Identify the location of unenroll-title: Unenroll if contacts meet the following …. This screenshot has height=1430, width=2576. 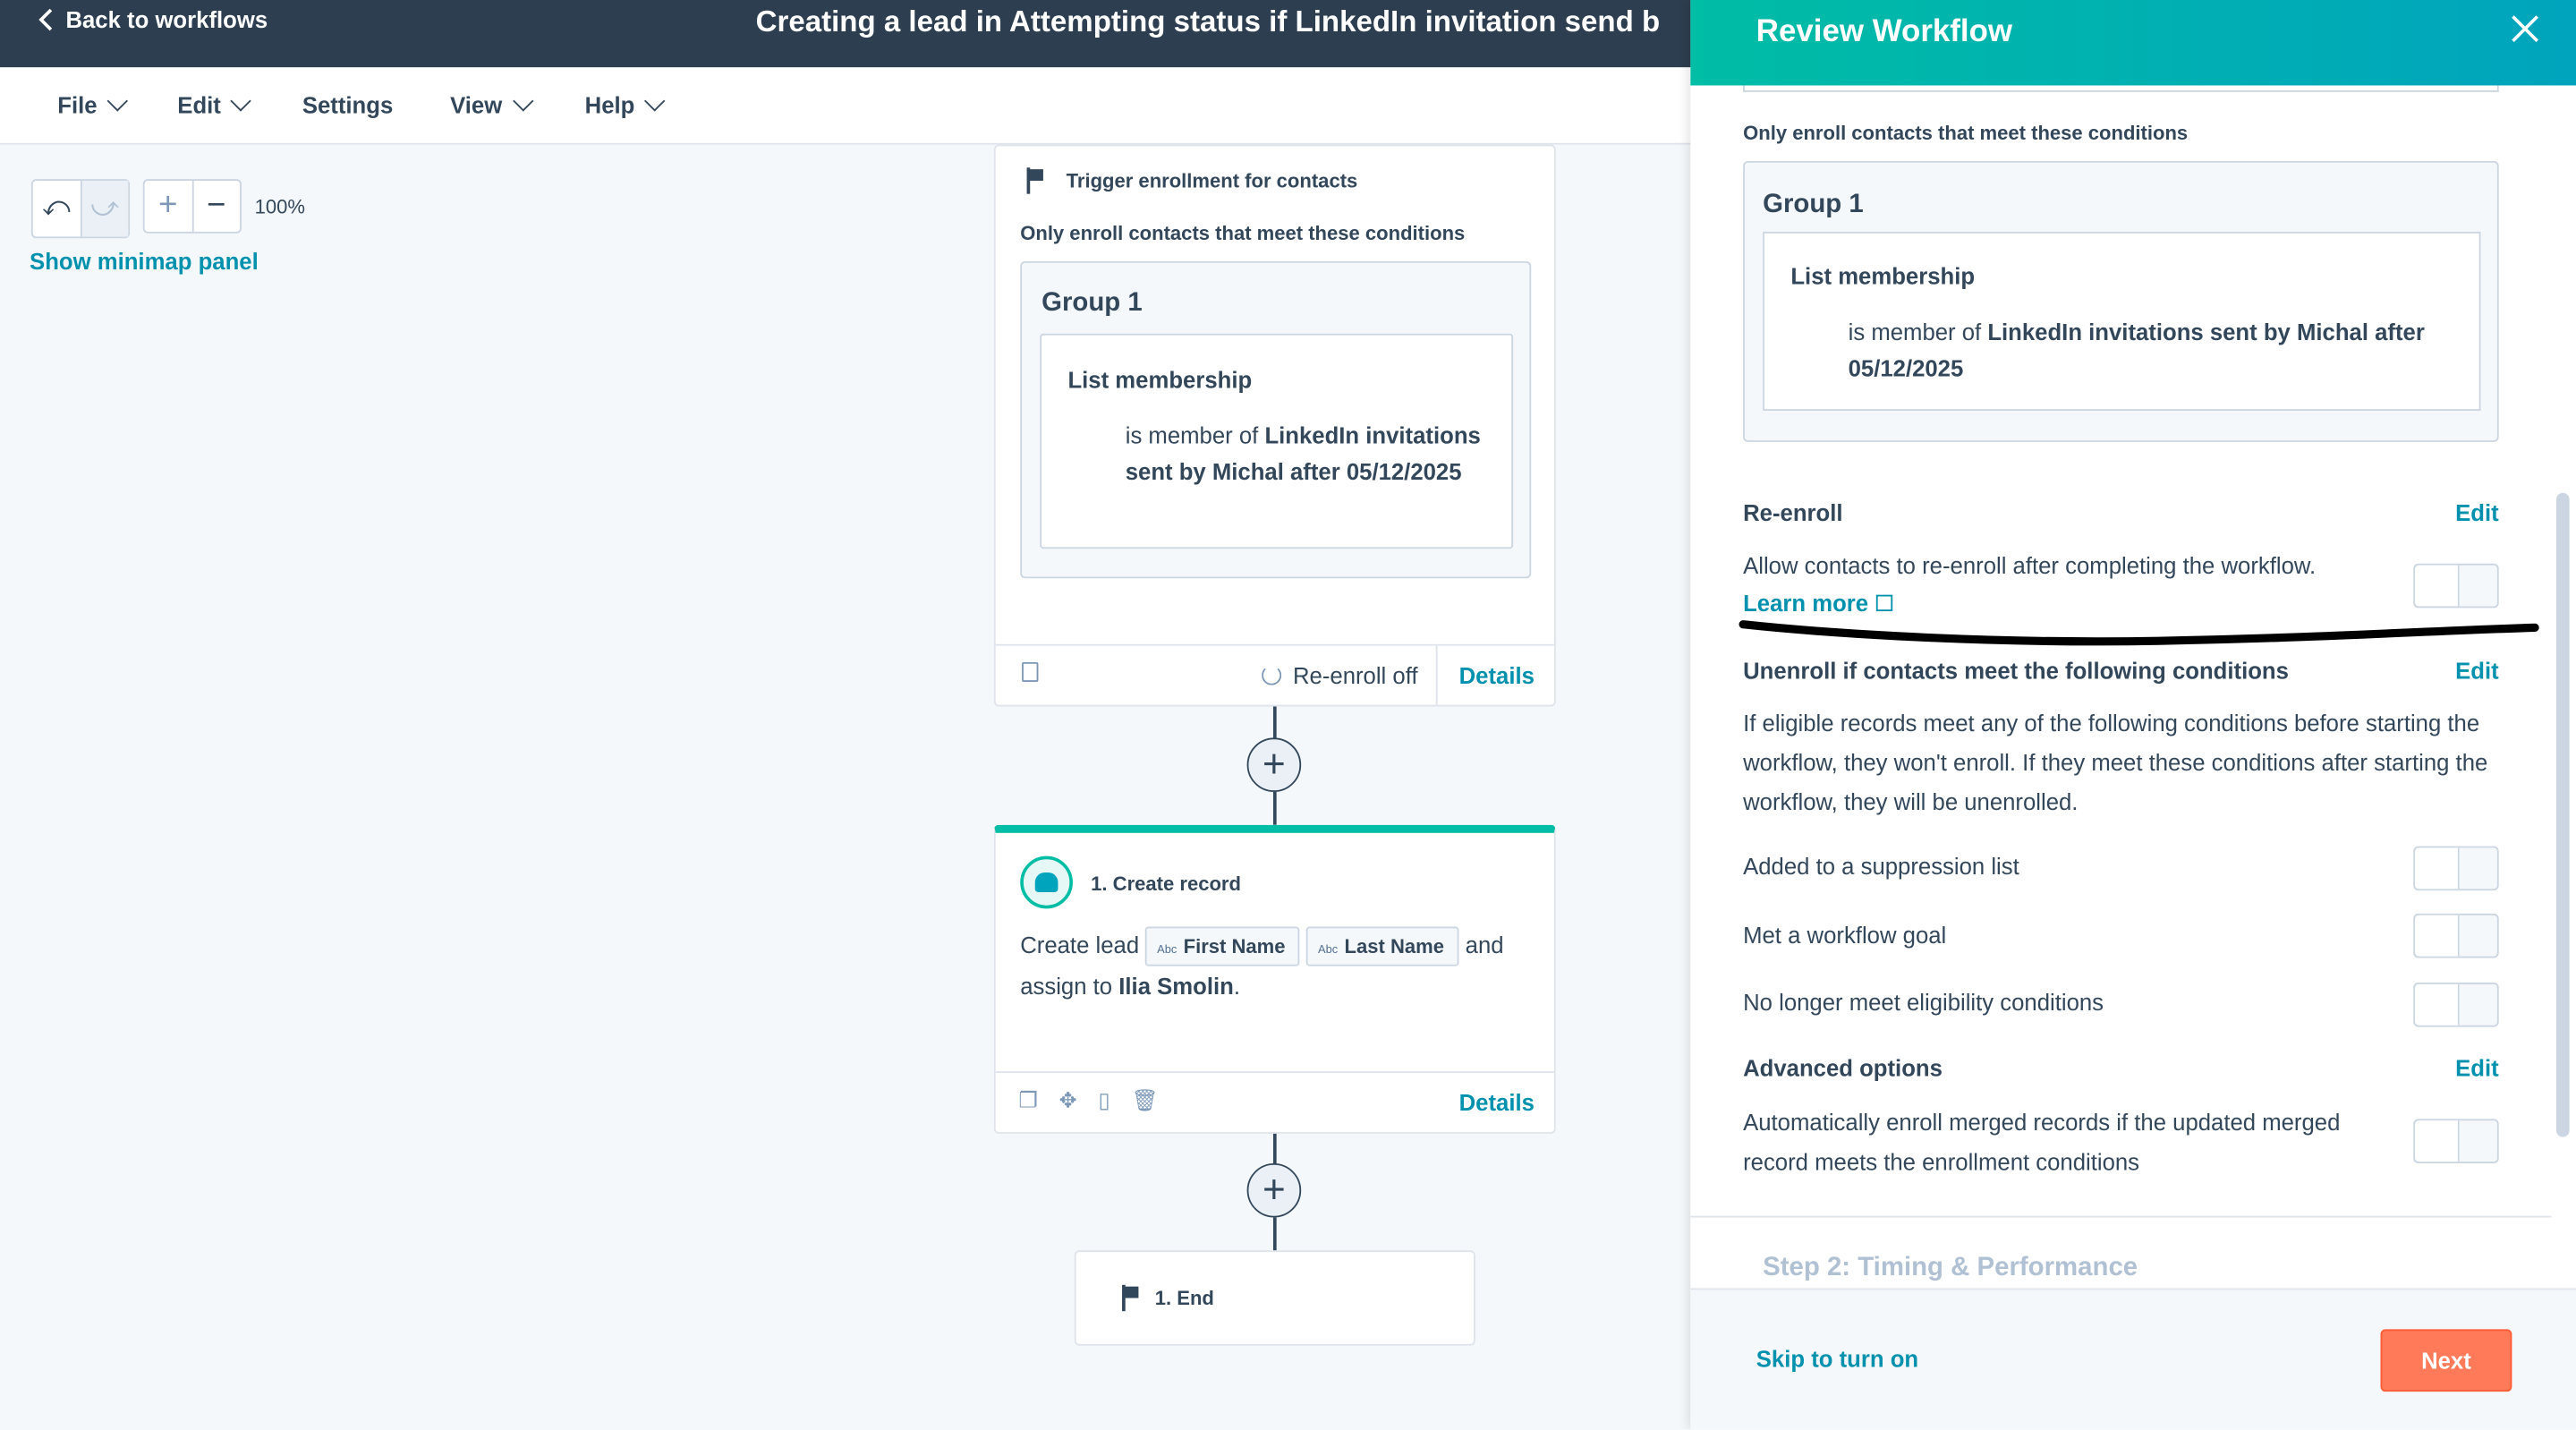
(2016, 670).